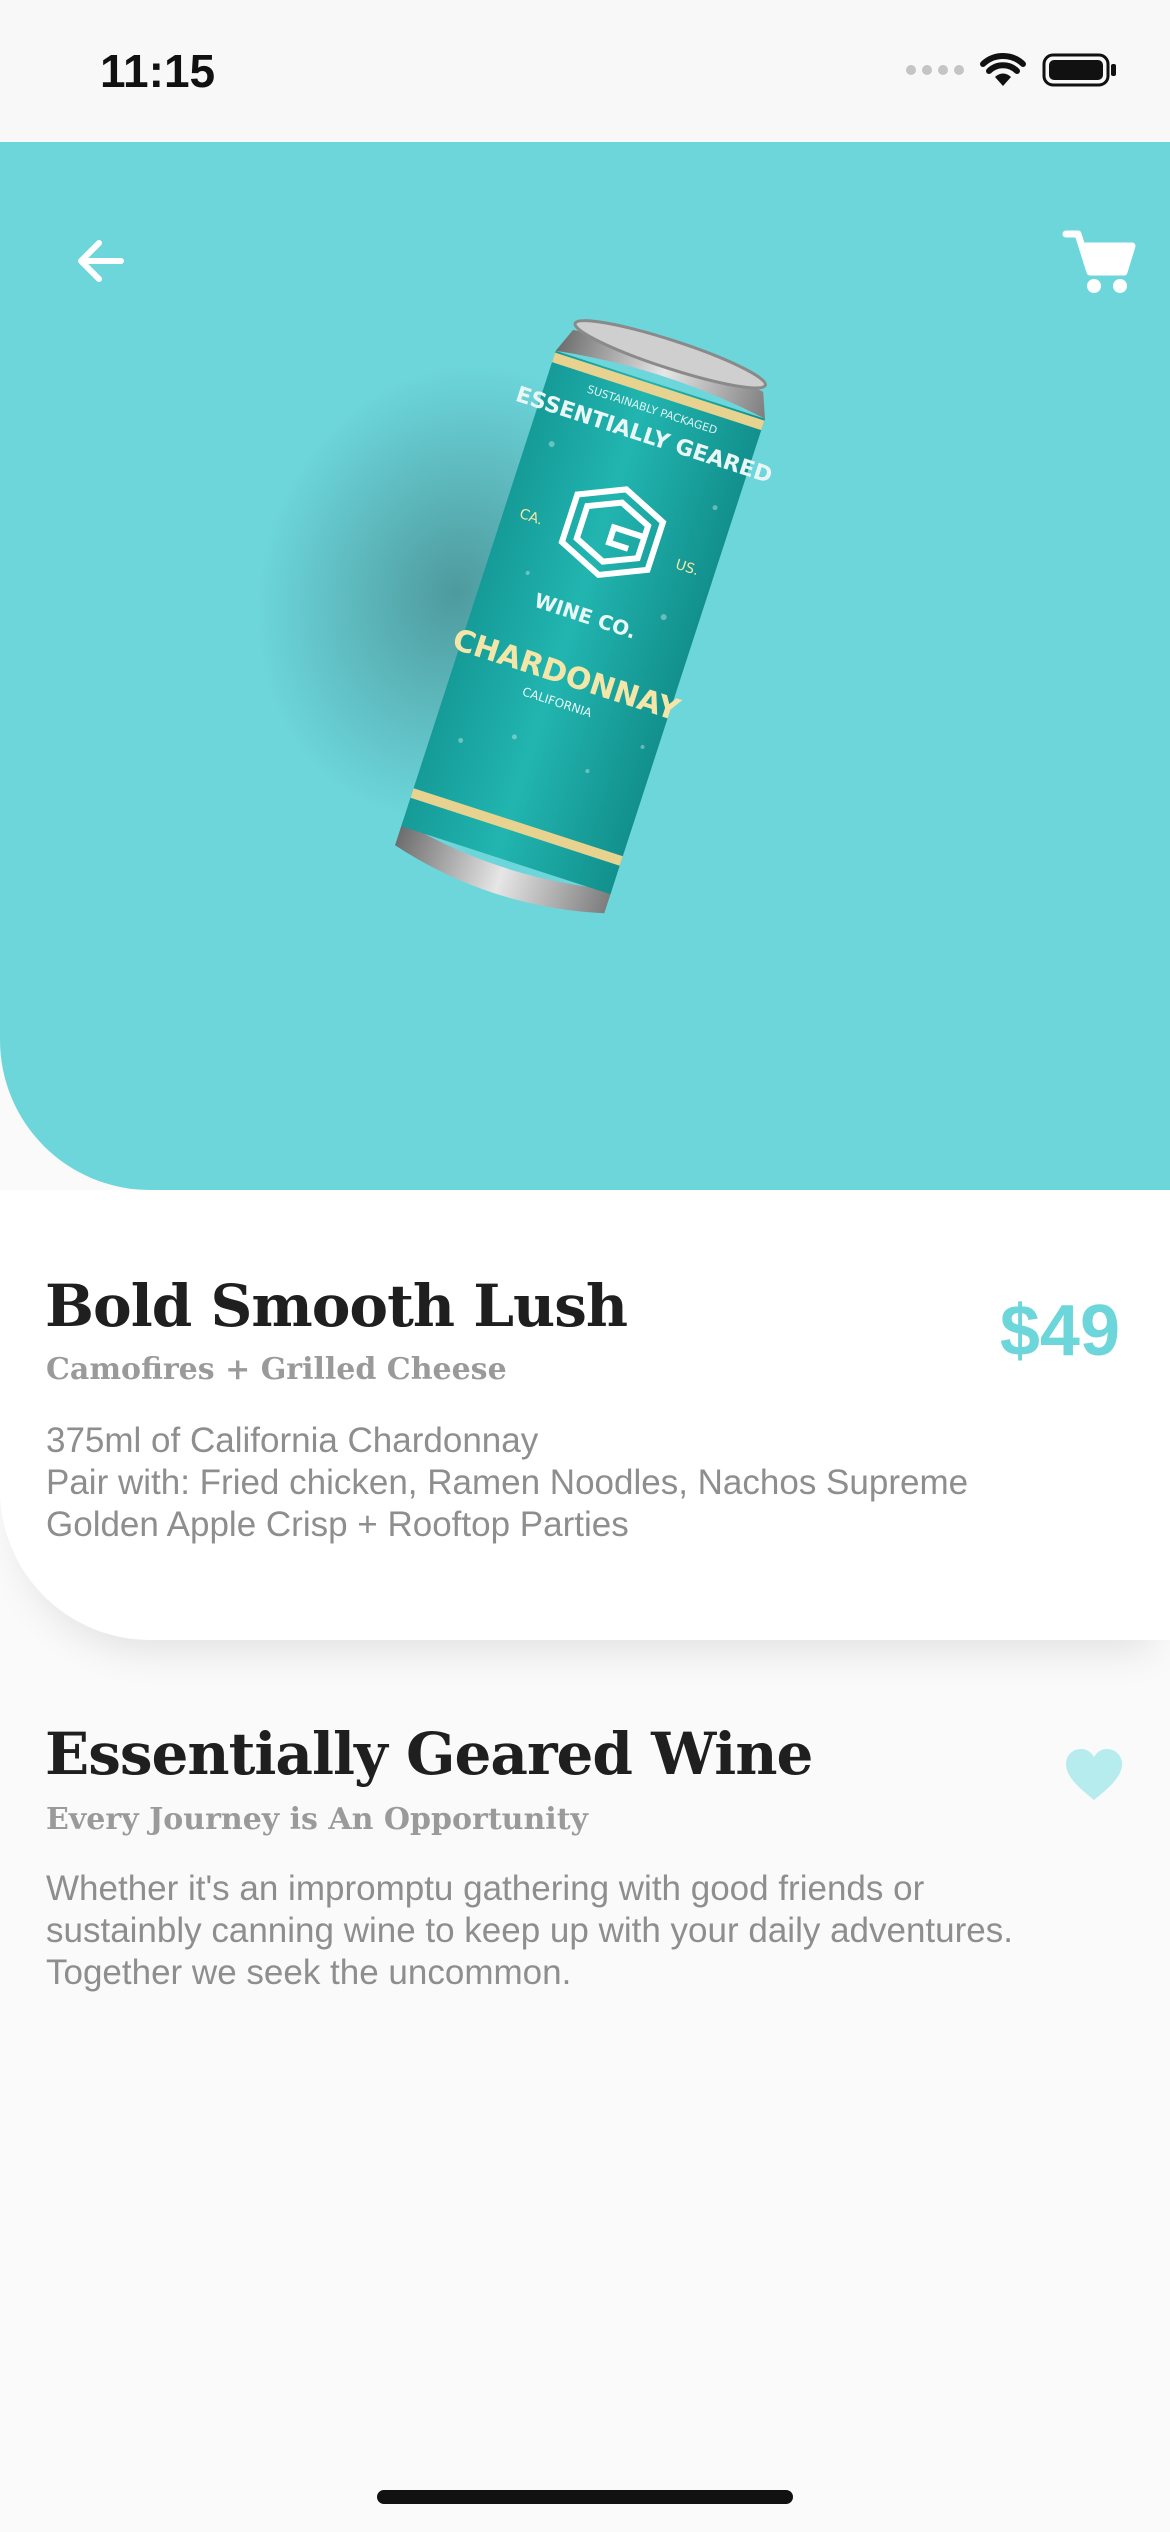 The image size is (1170, 2532). Describe the element at coordinates (337, 1524) in the screenshot. I see `product-description-line: Golden Apple Crisp + Rooftop Parties` at that location.